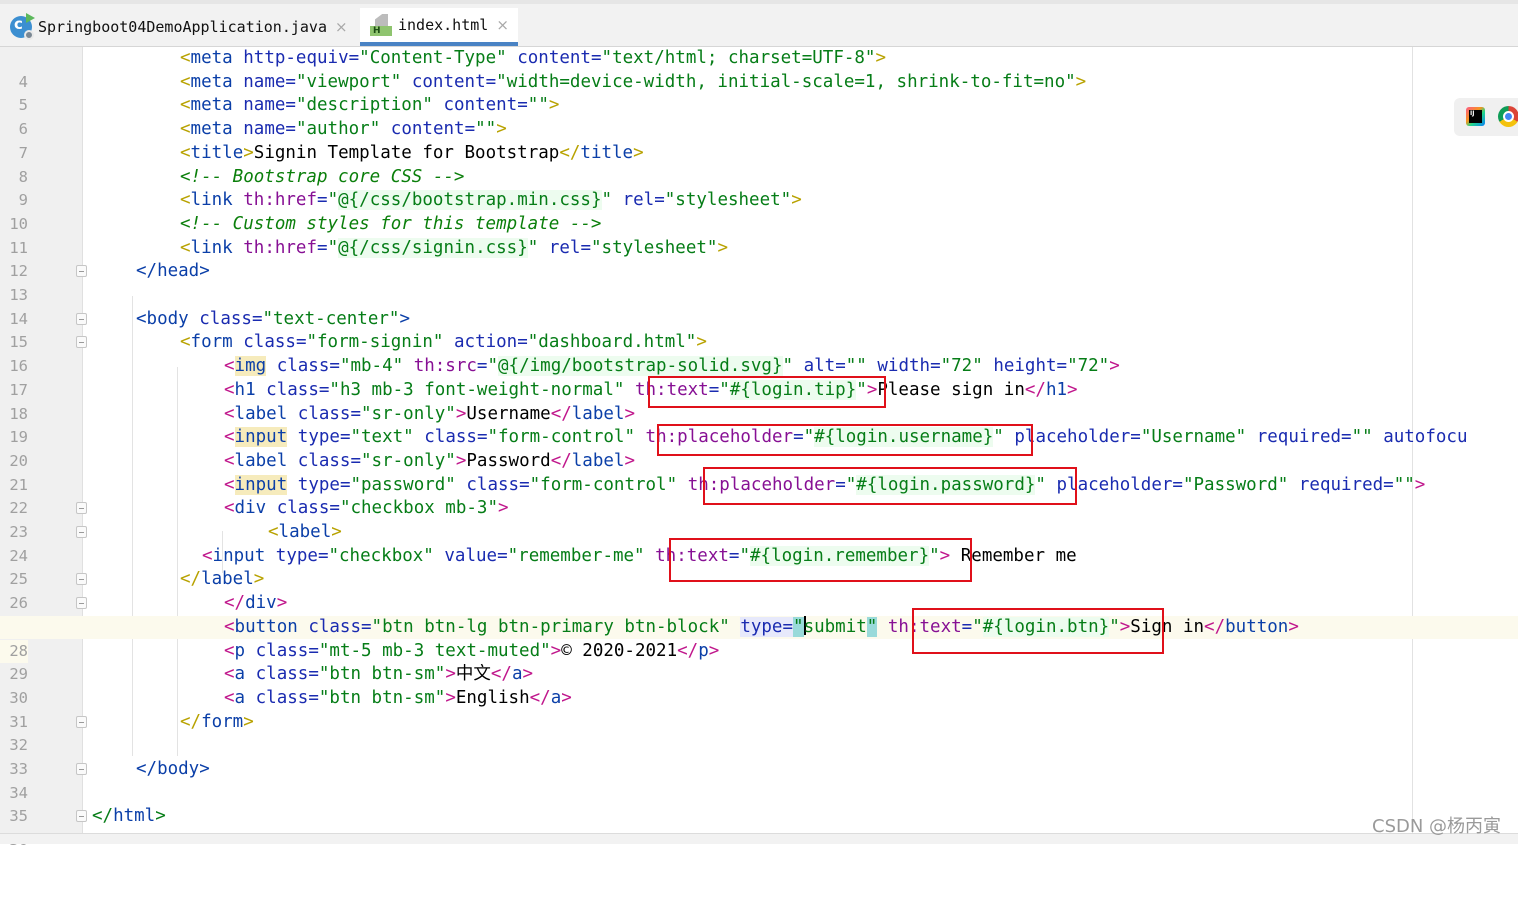 Image resolution: width=1518 pixels, height=924 pixels. I want to click on code-line: 26 </label>, so click(759, 590).